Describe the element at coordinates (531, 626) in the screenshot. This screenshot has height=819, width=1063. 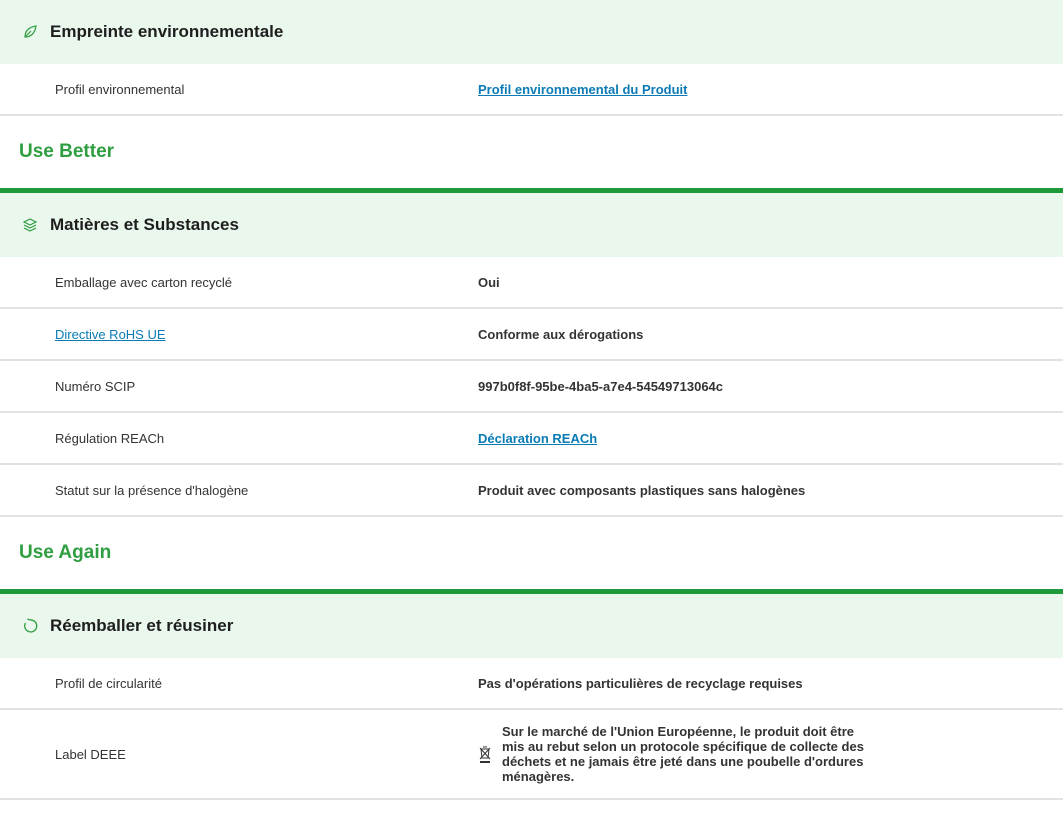
I see `section-header-repackage: Réemballer et réusiner` at that location.